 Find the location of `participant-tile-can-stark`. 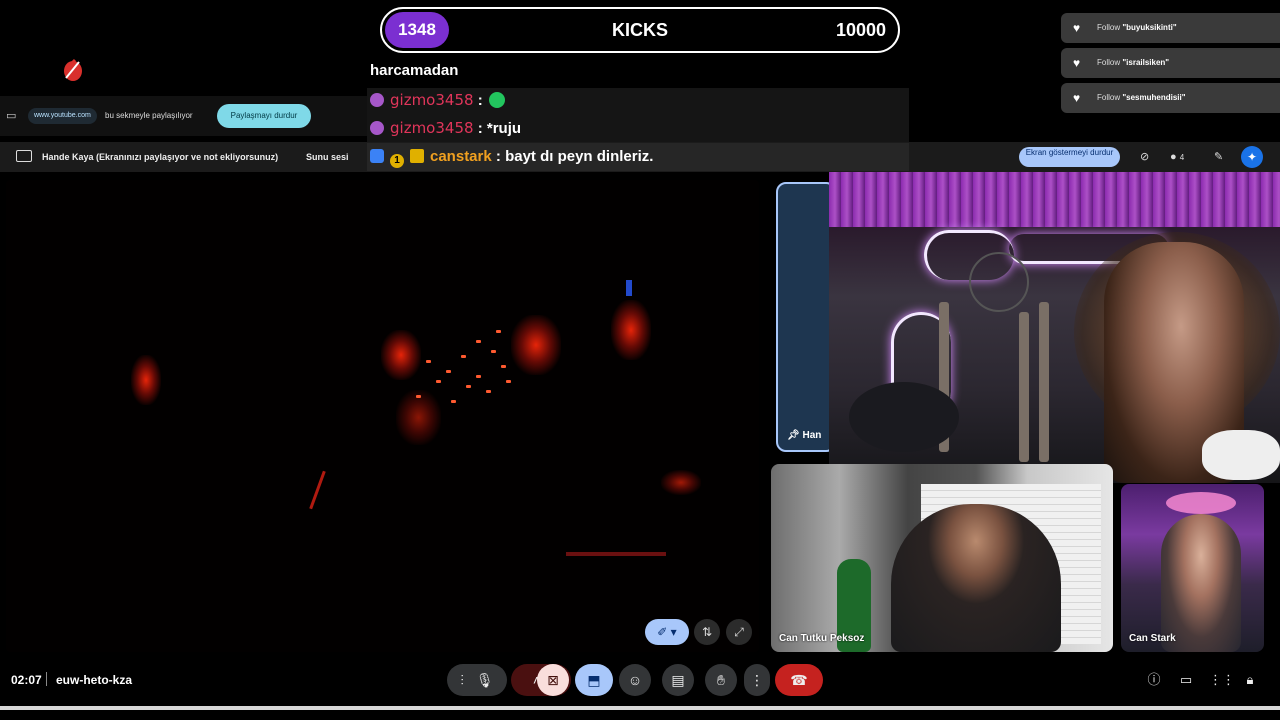

participant-tile-can-stark is located at coordinates (1192, 568).